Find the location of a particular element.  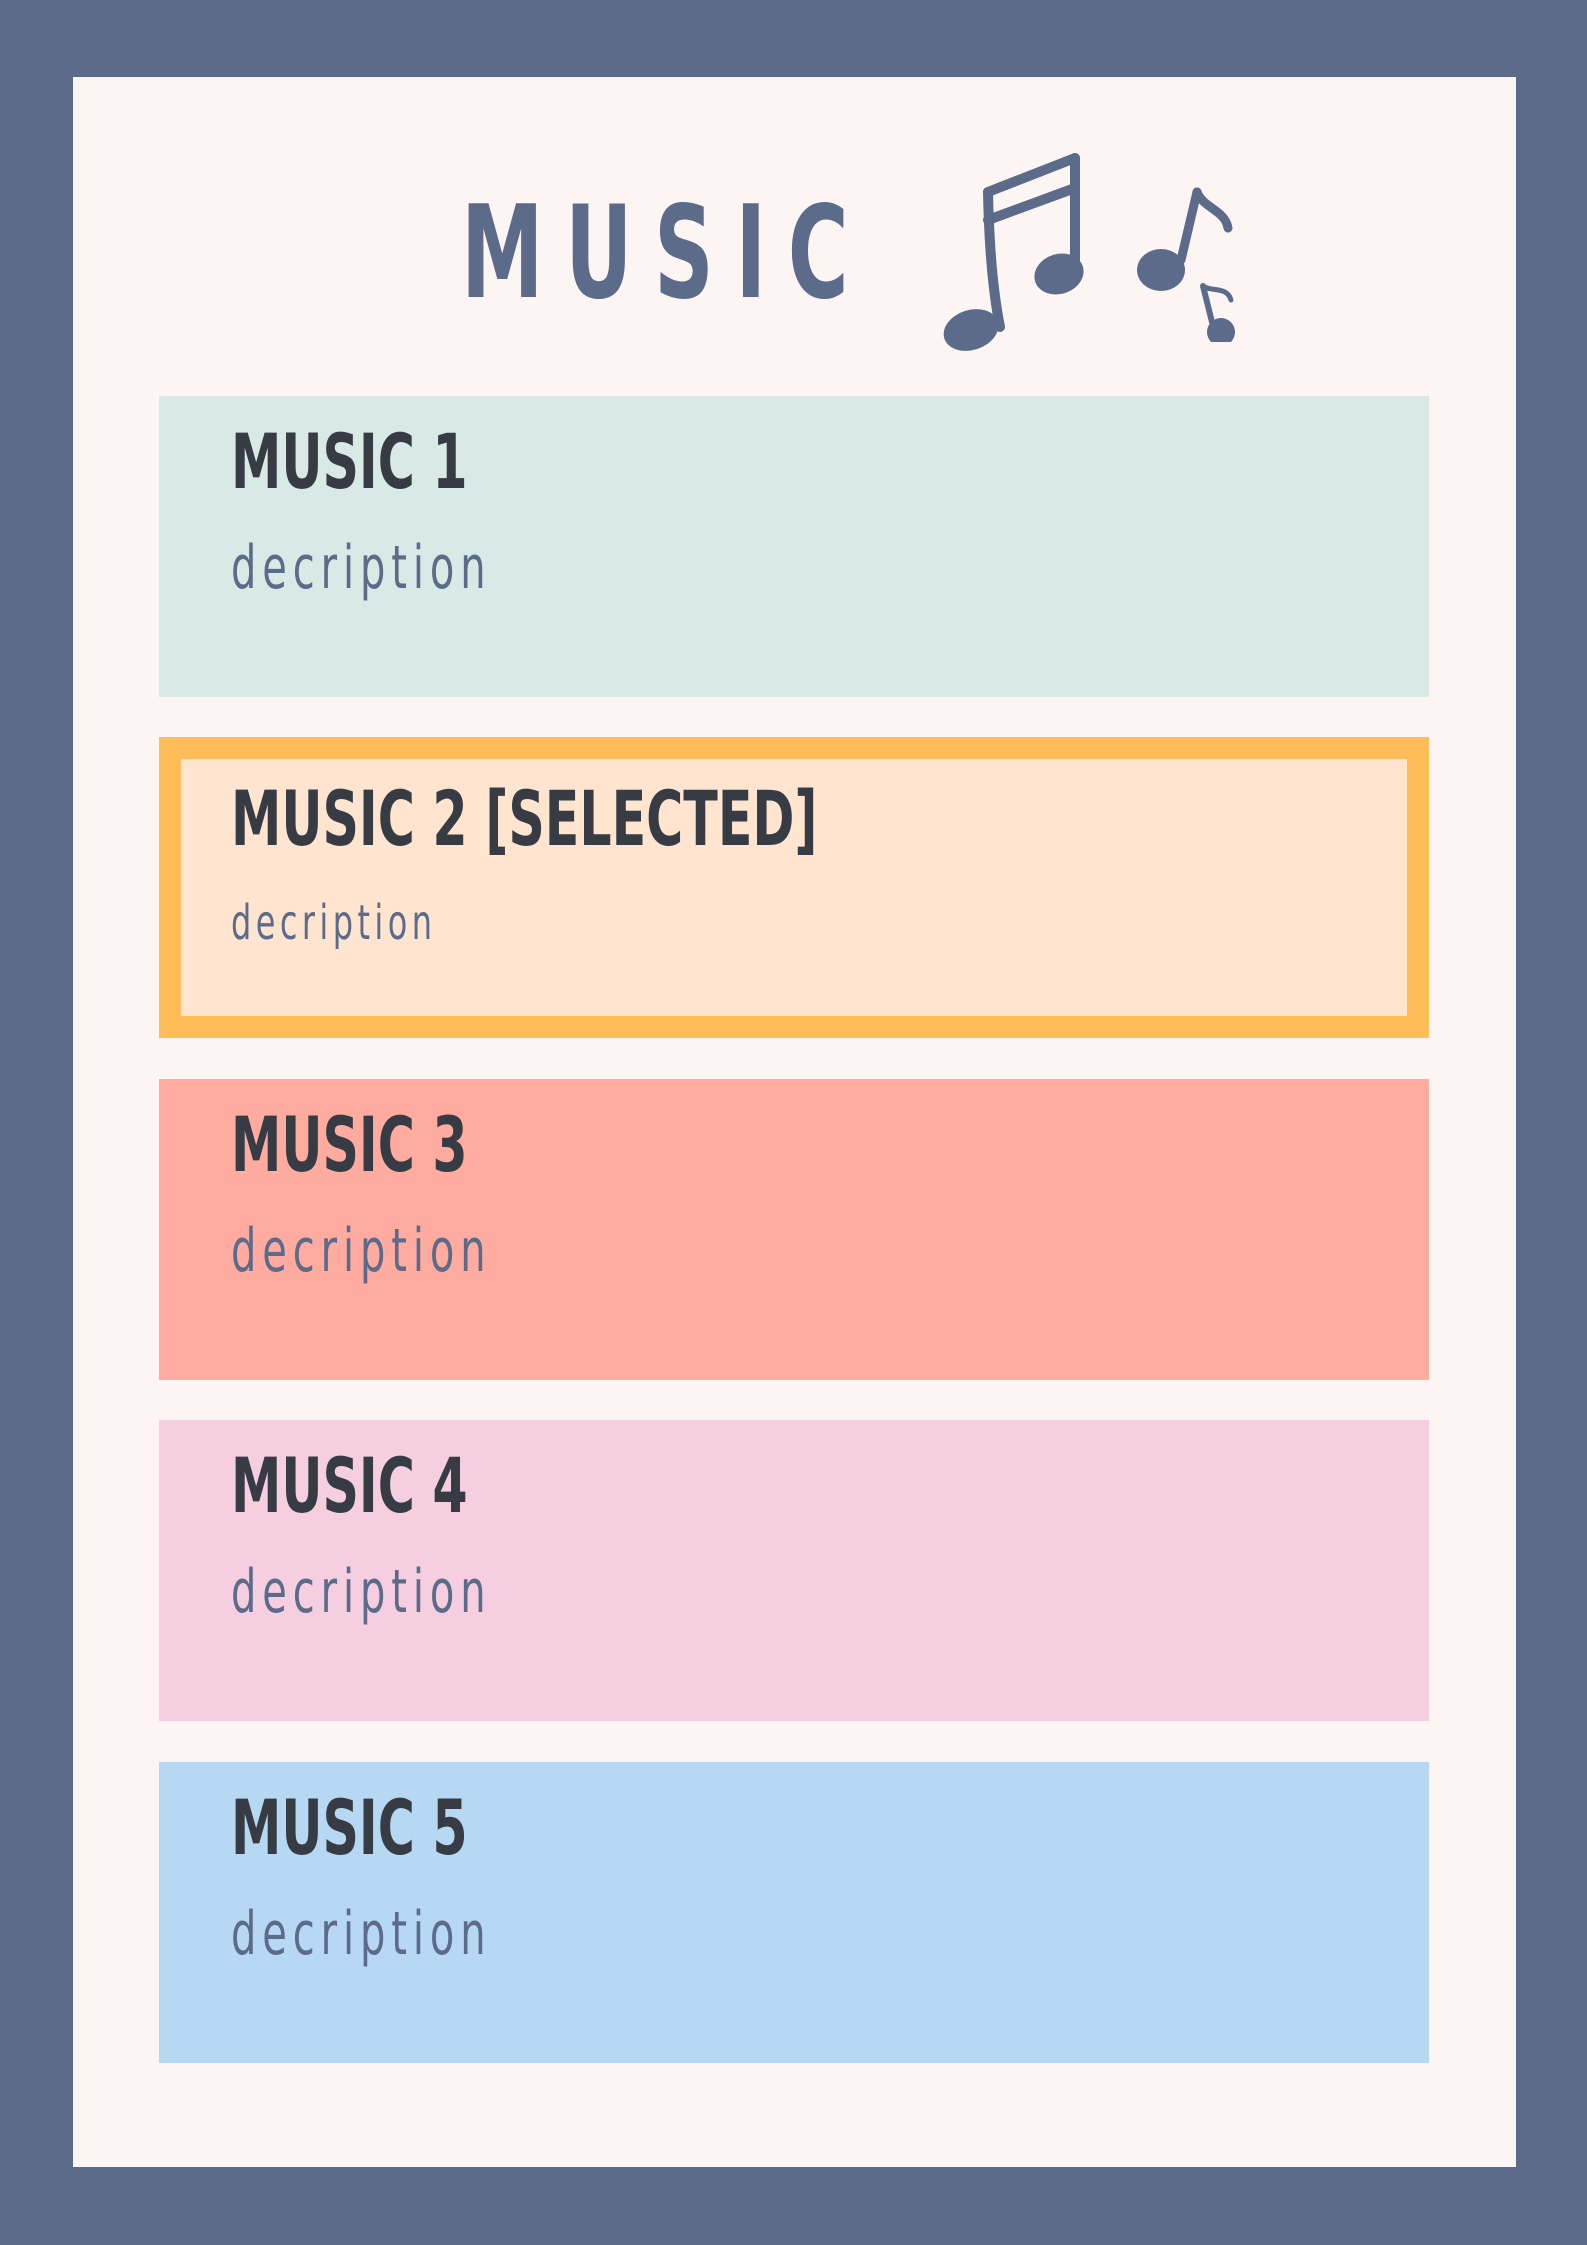

beamed-eighth-notes-icon is located at coordinates (1013, 252).